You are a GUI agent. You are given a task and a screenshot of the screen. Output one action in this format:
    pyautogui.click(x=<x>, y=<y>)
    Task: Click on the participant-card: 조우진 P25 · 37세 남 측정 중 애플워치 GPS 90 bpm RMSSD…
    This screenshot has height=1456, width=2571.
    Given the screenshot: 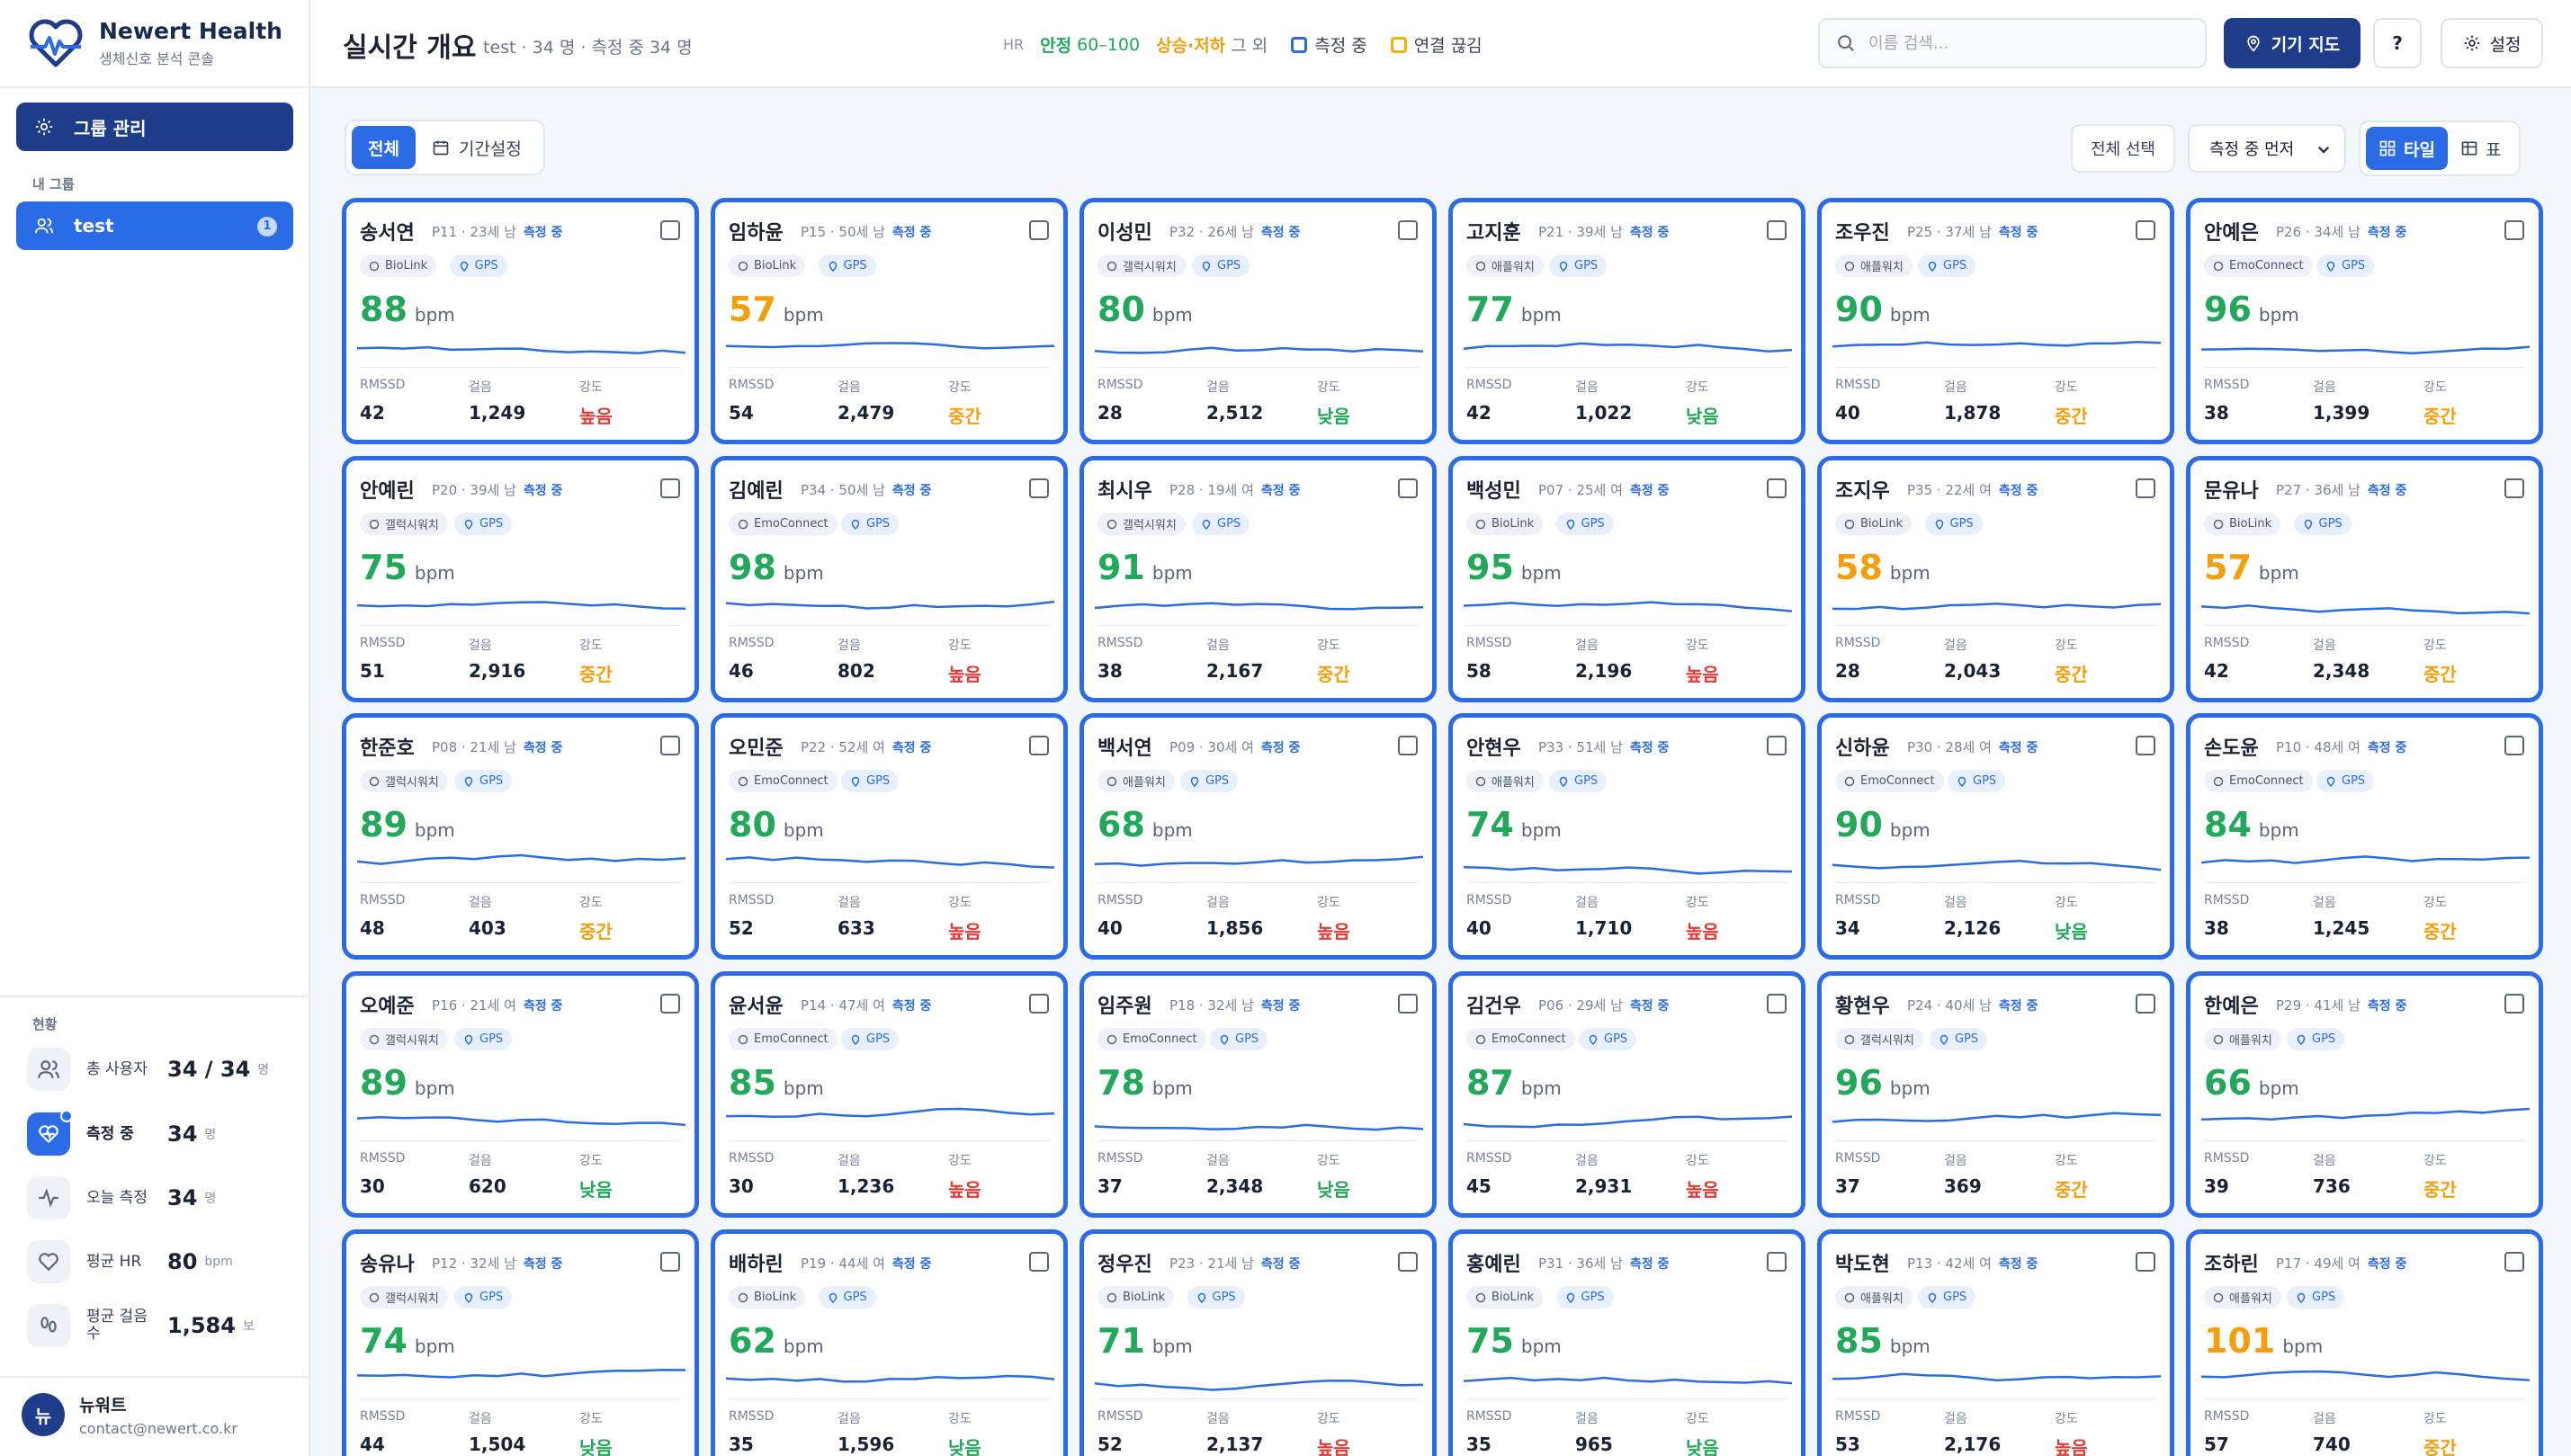 What is the action you would take?
    pyautogui.click(x=1996, y=321)
    